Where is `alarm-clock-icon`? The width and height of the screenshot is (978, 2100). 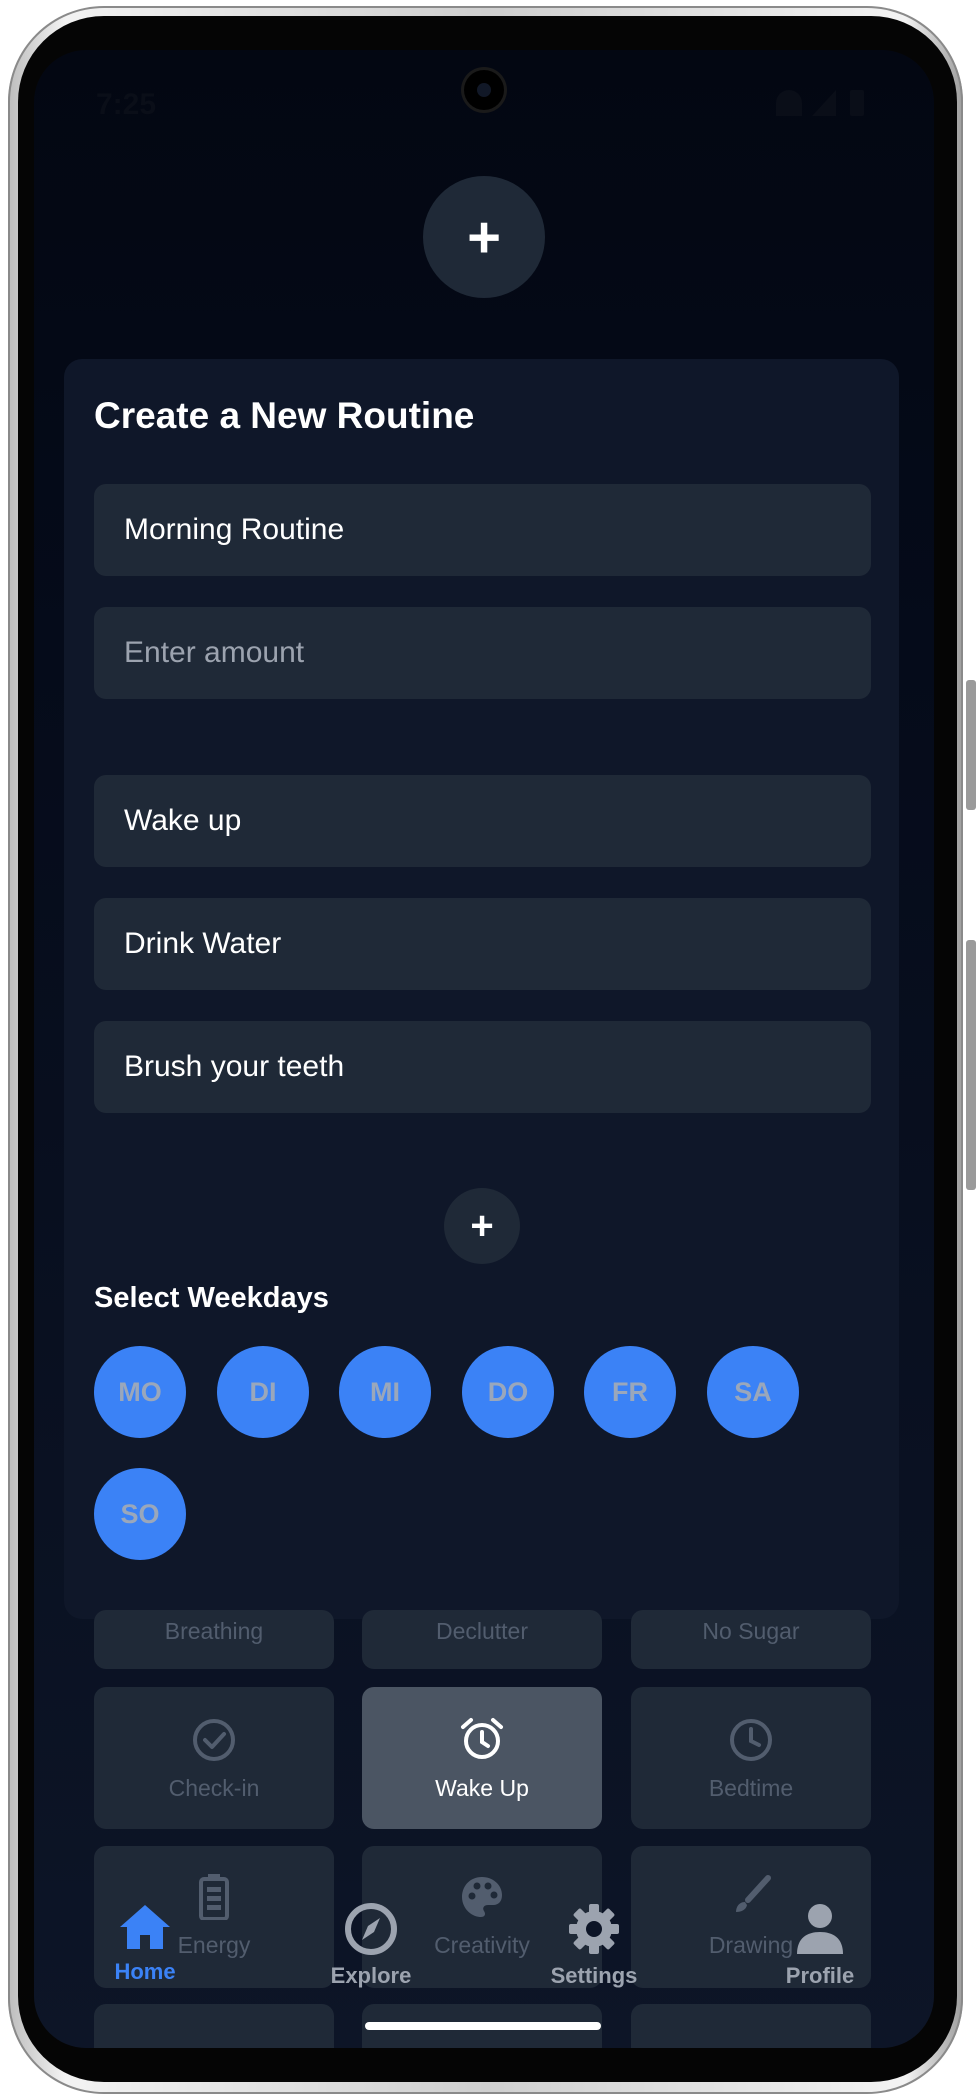 alarm-clock-icon is located at coordinates (482, 1738).